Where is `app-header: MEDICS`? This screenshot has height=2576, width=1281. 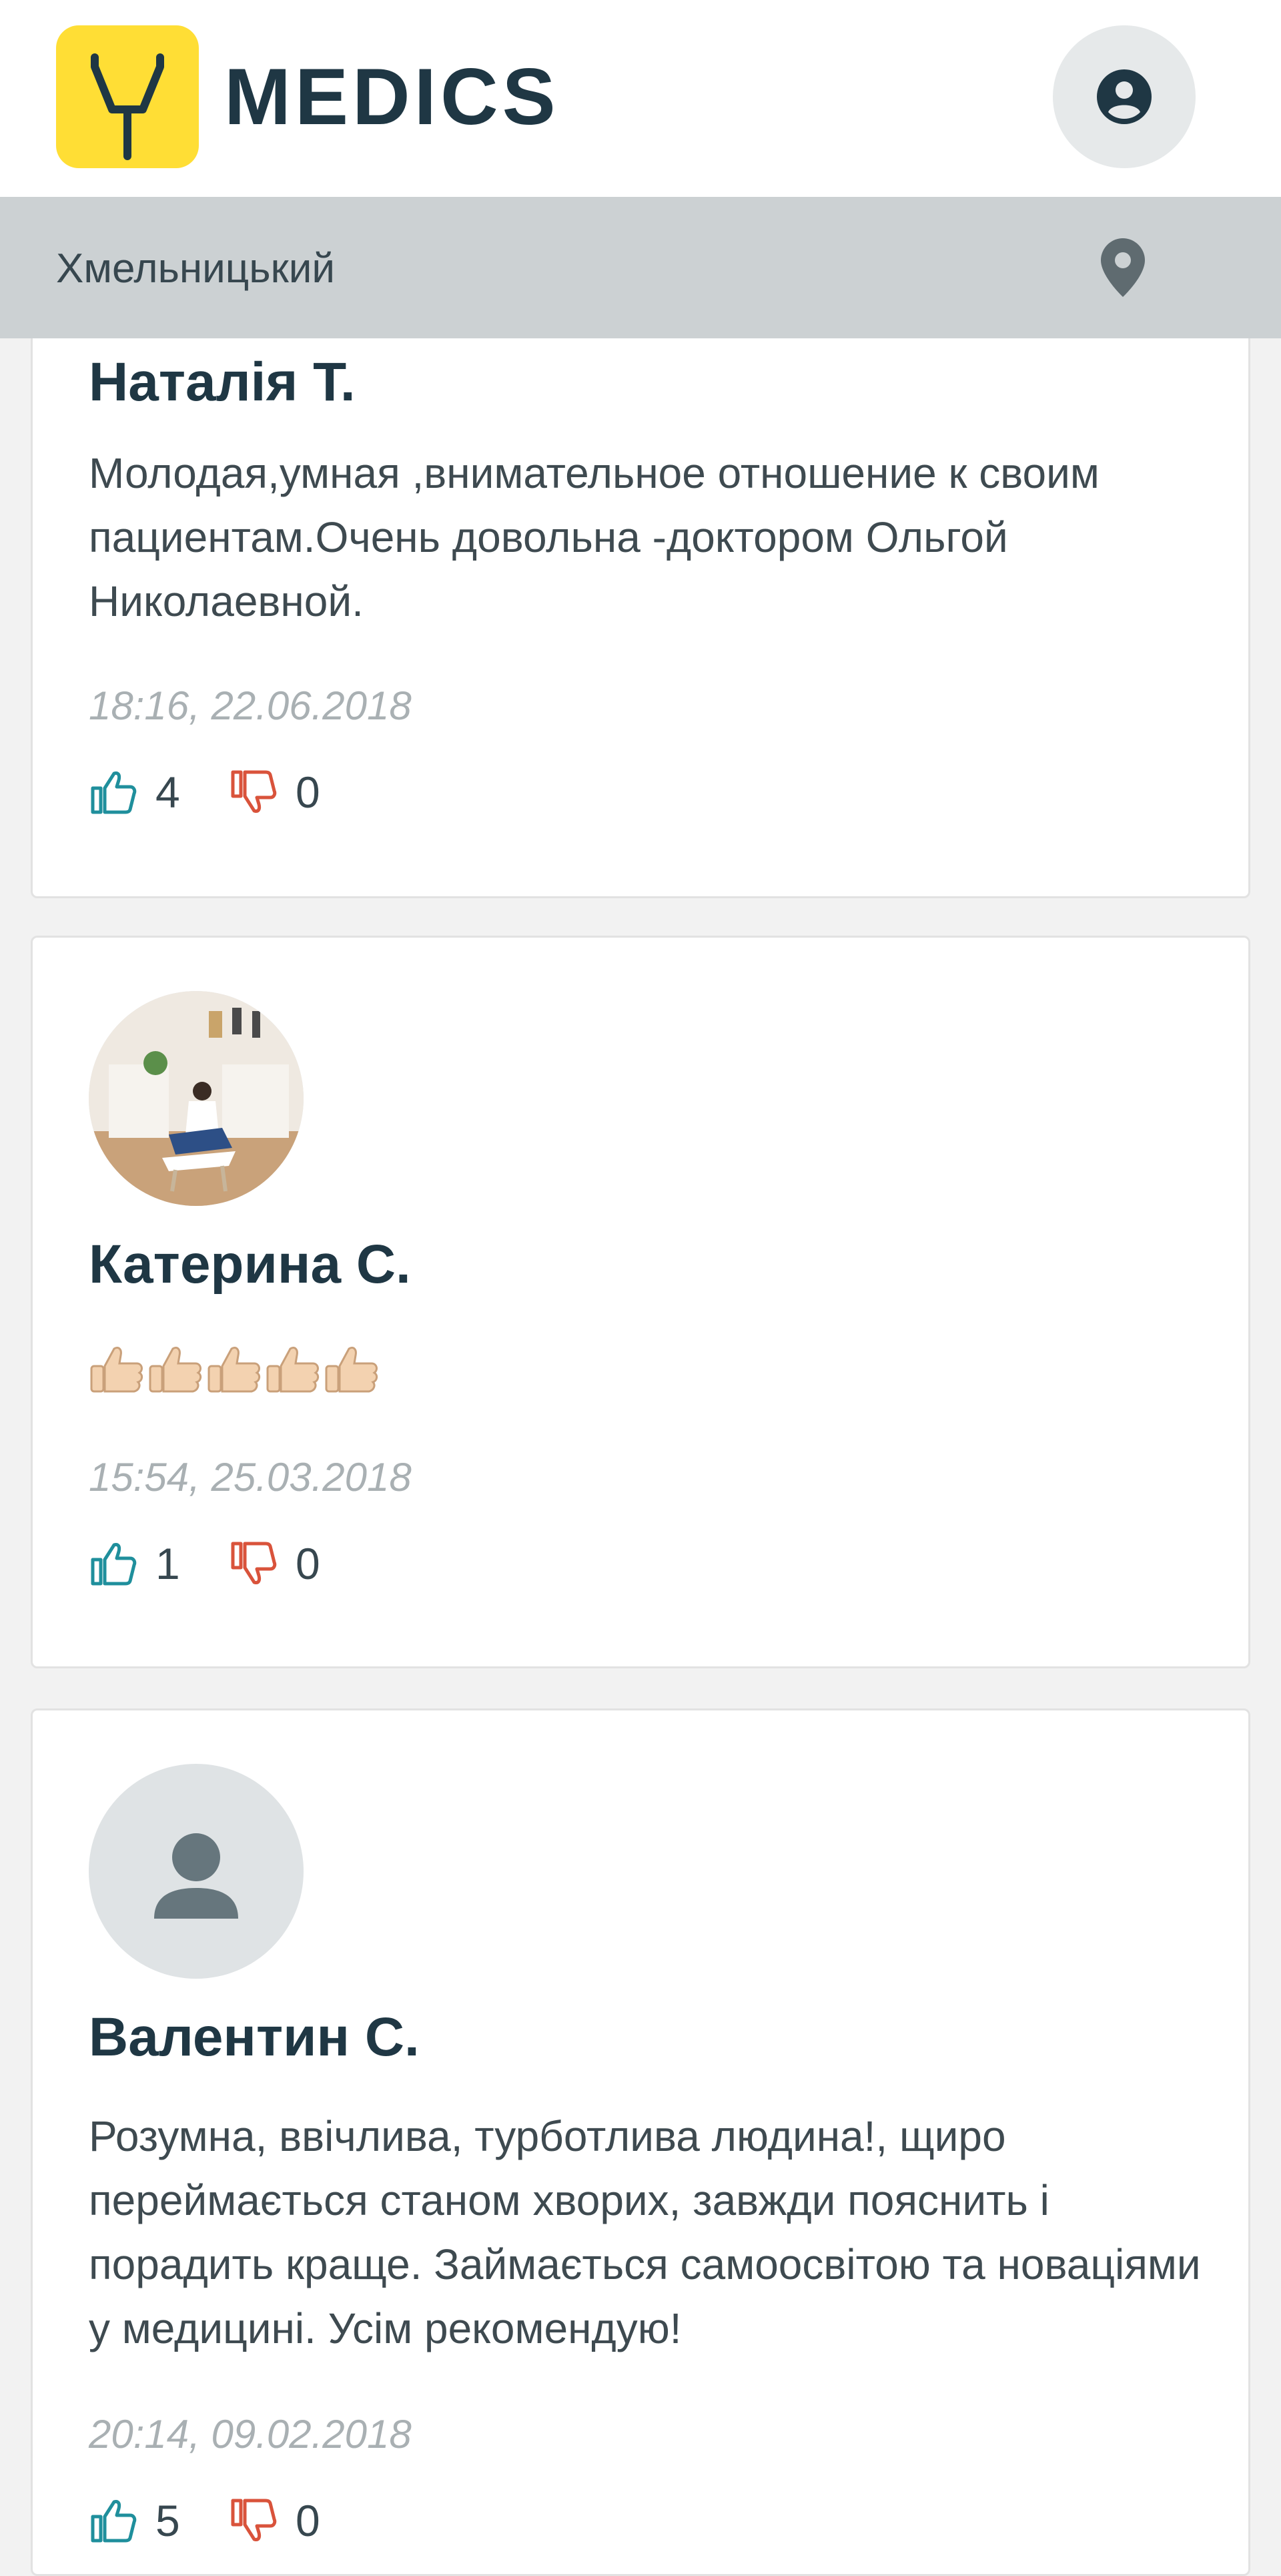
app-header: MEDICS is located at coordinates (641, 99).